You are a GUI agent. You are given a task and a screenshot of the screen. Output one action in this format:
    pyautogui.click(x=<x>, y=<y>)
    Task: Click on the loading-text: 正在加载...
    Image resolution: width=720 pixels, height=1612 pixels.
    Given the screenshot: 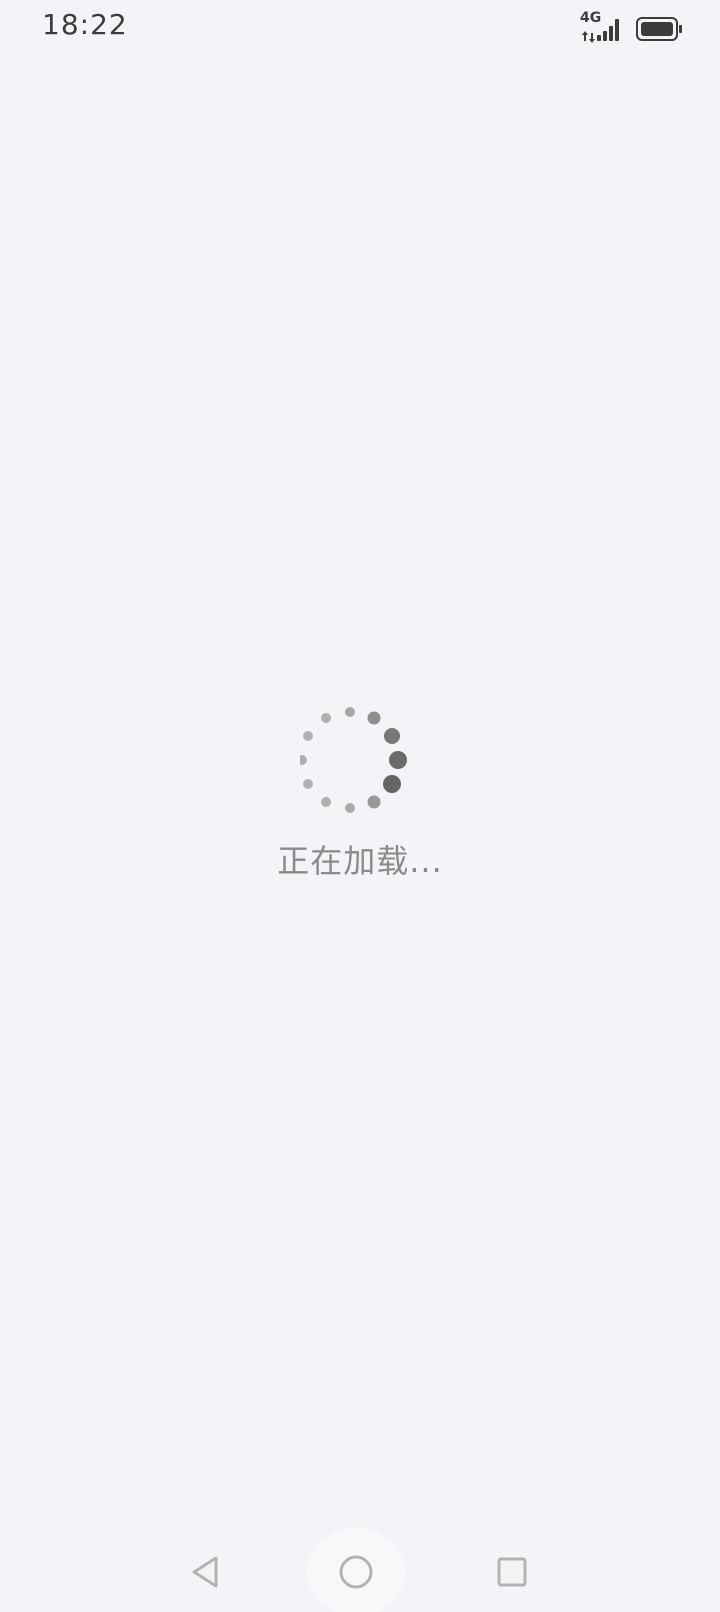 What is the action you would take?
    pyautogui.click(x=360, y=861)
    